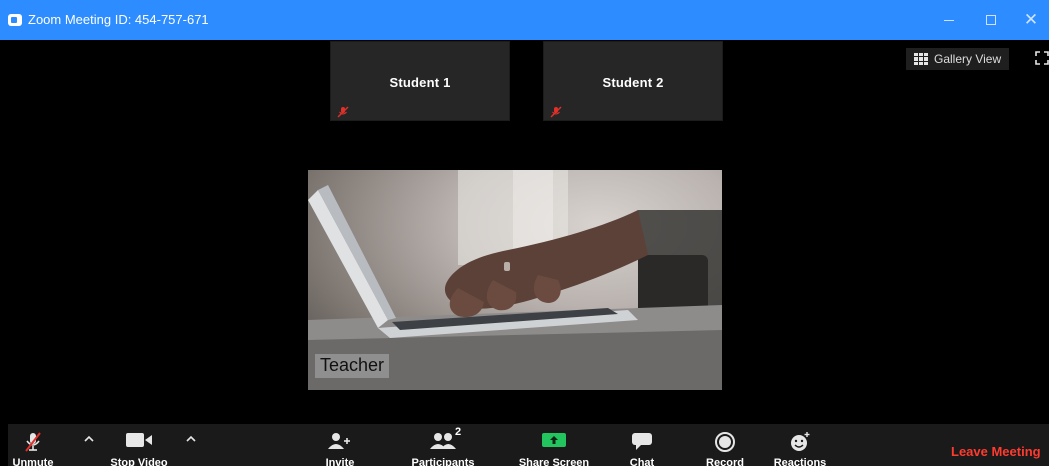 The width and height of the screenshot is (1049, 466). What do you see at coordinates (725, 461) in the screenshot?
I see `record-label: Record` at bounding box center [725, 461].